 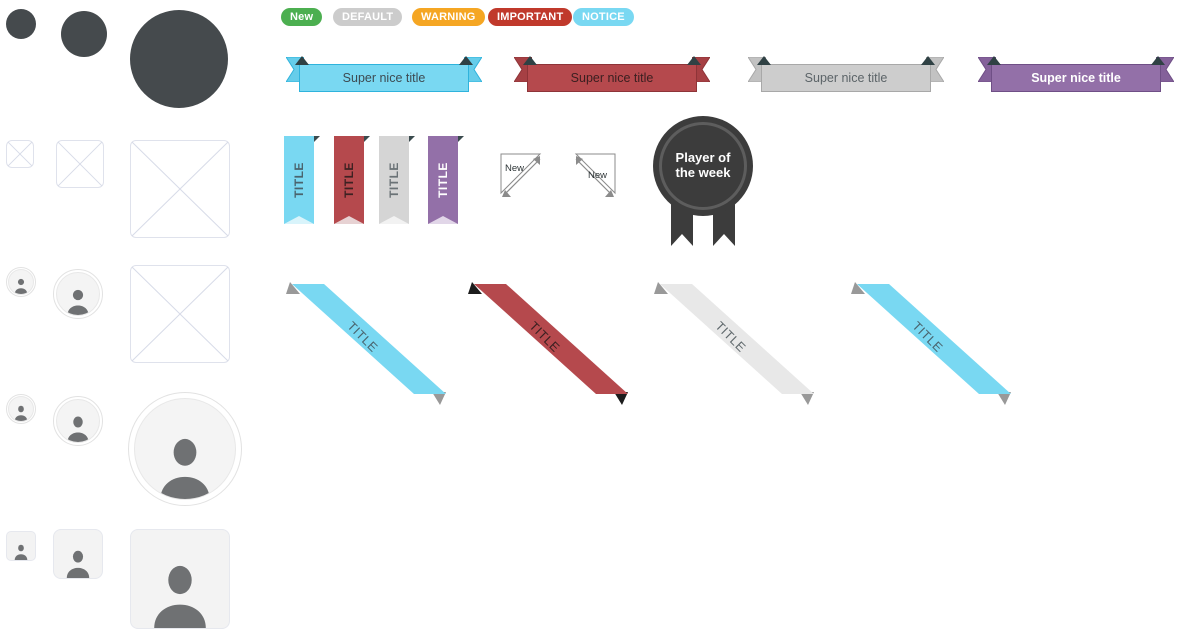 What do you see at coordinates (603, 17) in the screenshot?
I see `badge-notice: NOTICE` at bounding box center [603, 17].